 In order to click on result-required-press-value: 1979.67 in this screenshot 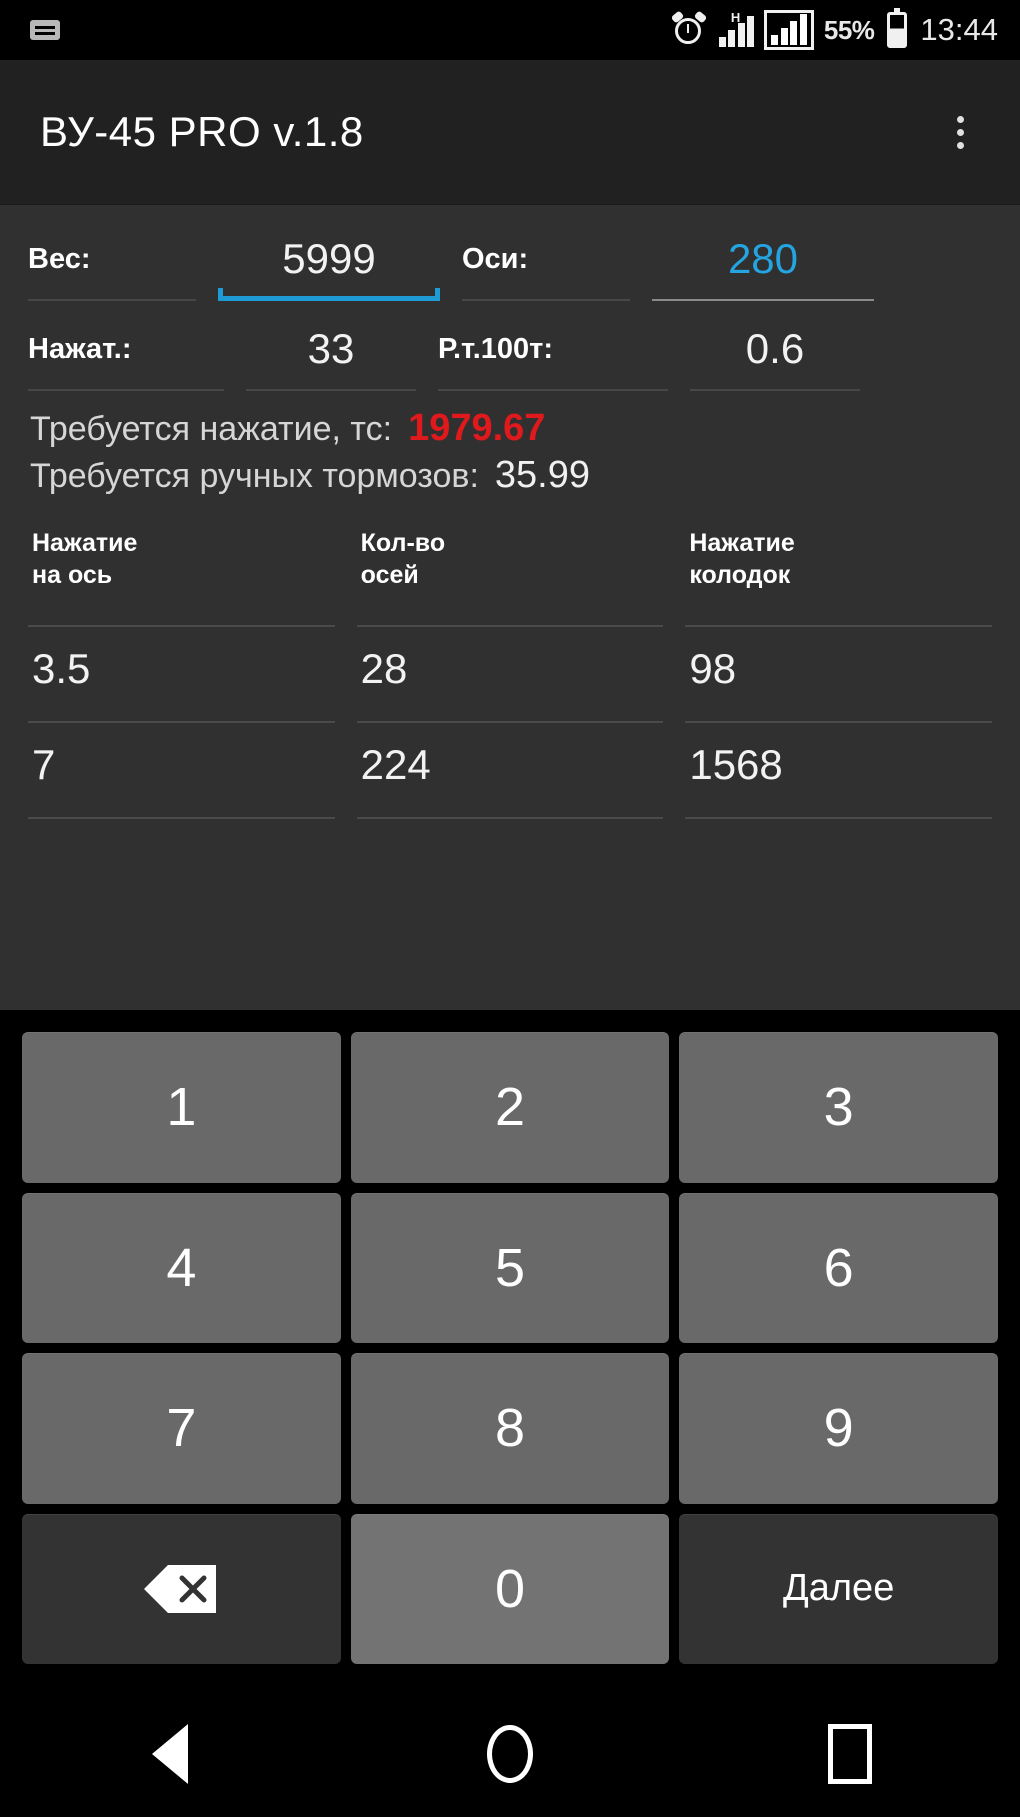, I will do `click(477, 428)`.